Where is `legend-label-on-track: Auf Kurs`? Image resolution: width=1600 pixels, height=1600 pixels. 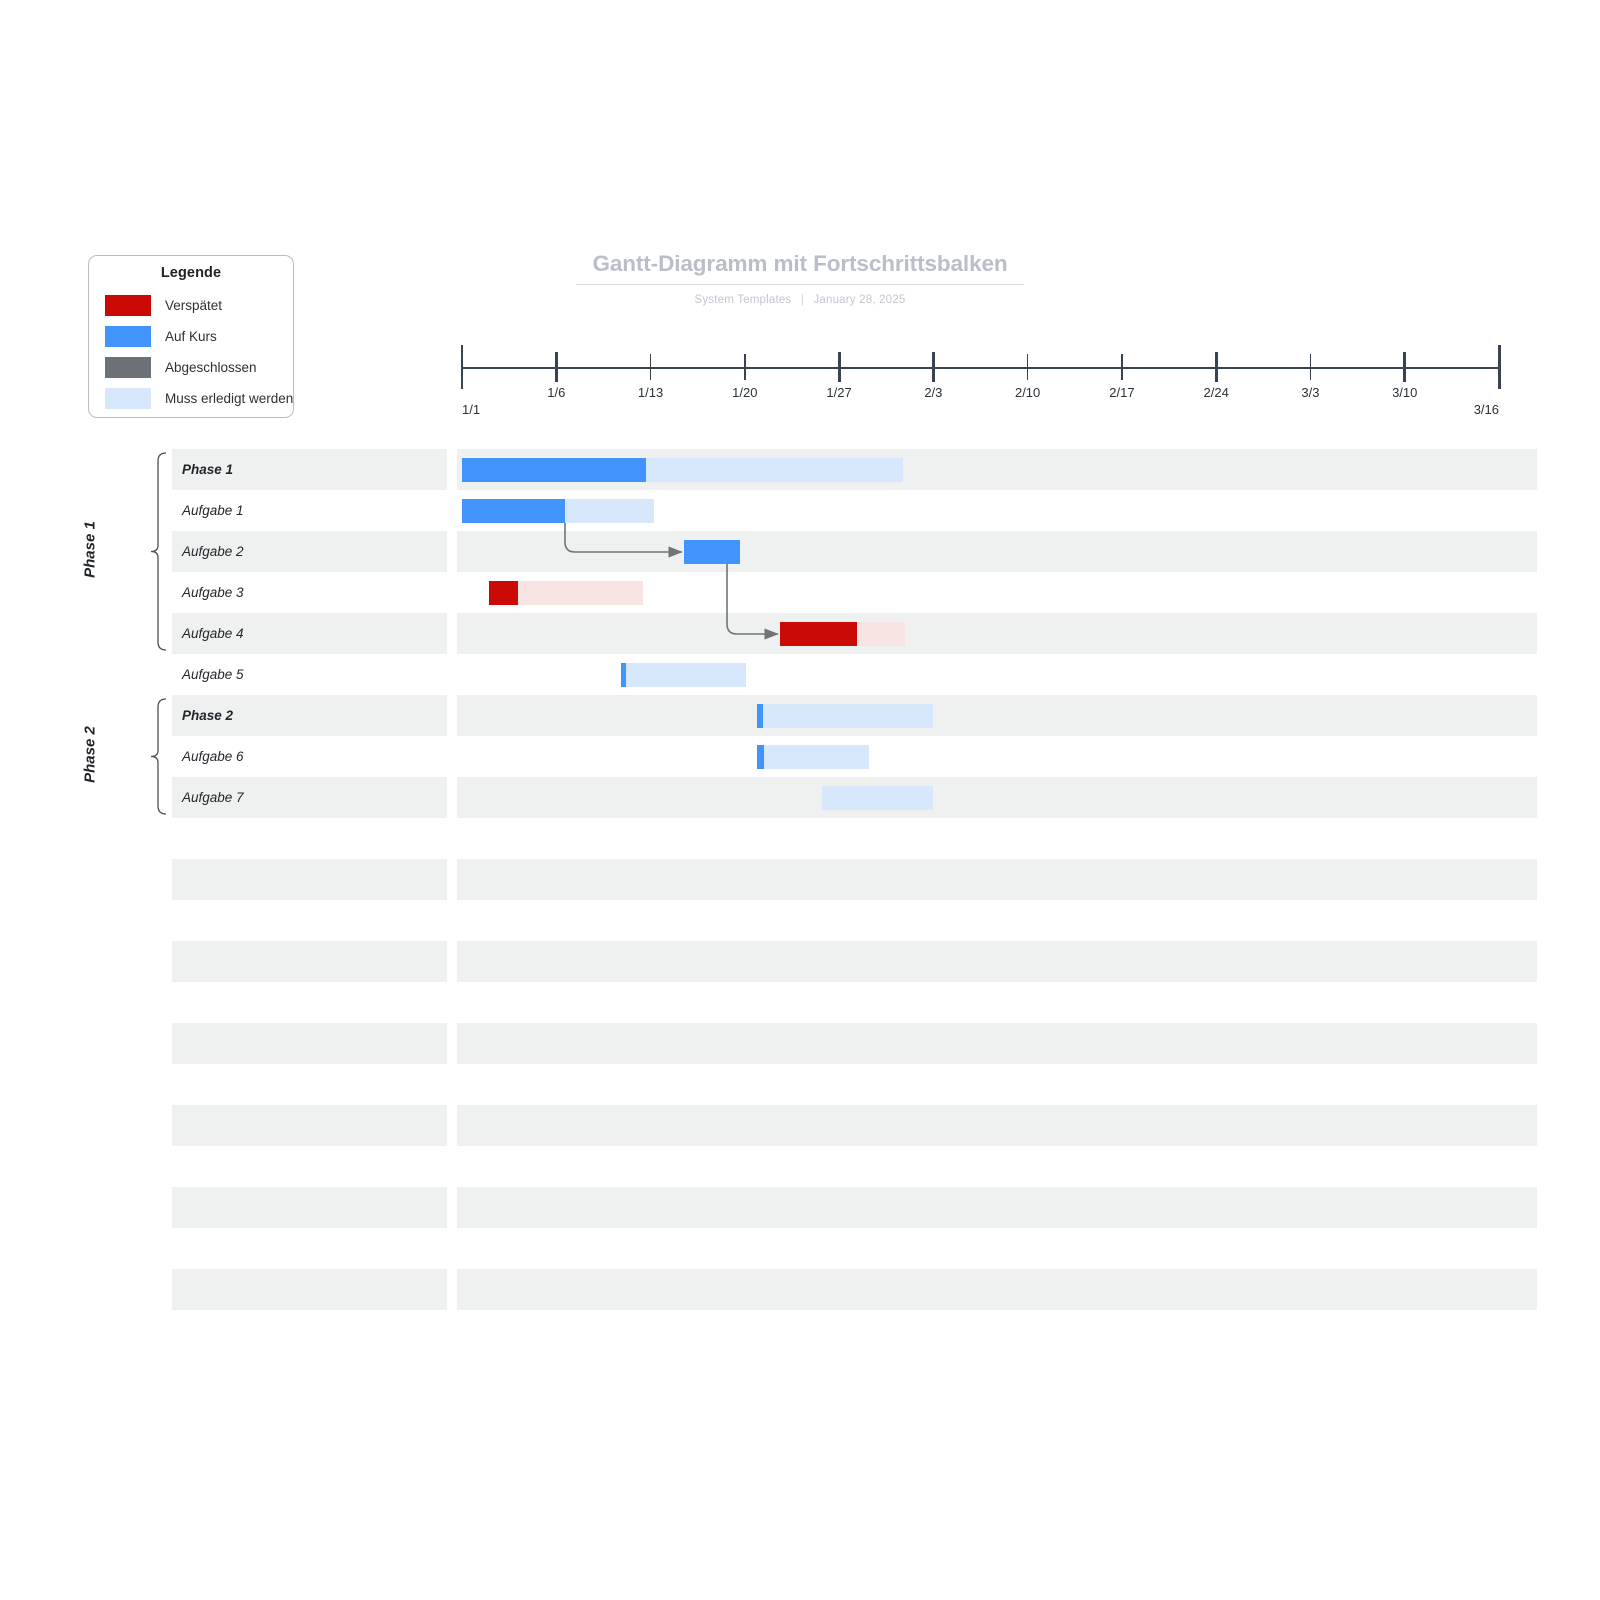 legend-label-on-track: Auf Kurs is located at coordinates (191, 336).